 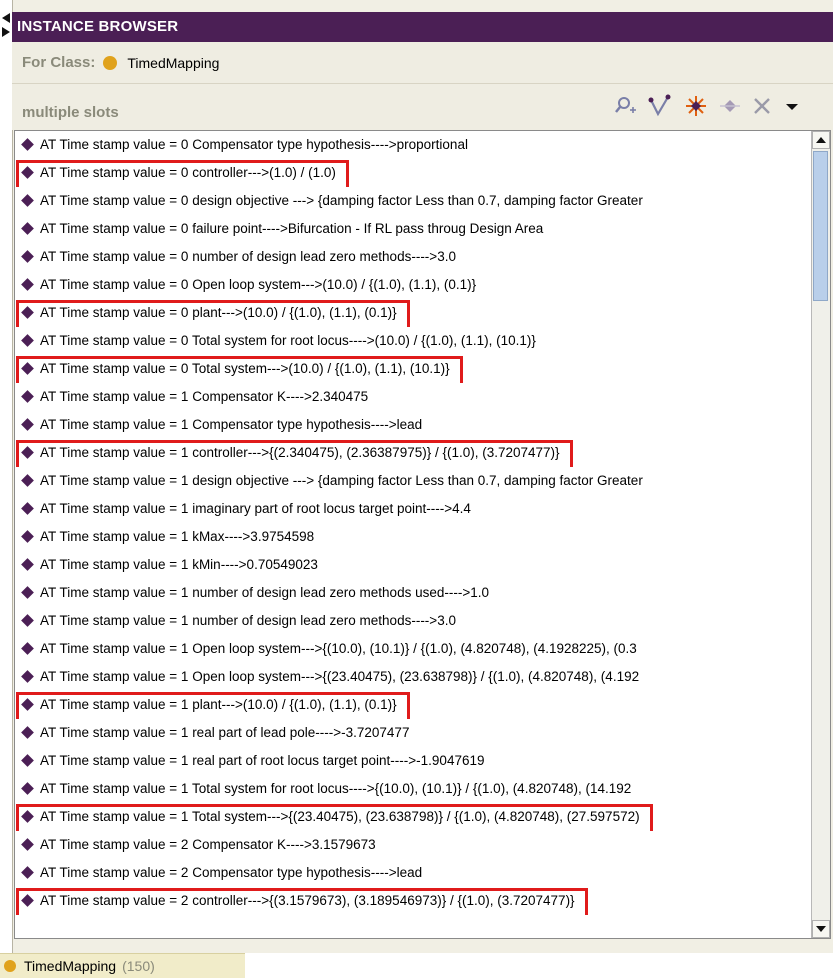 What do you see at coordinates (70, 112) in the screenshot?
I see `slots-label: multiple slots` at bounding box center [70, 112].